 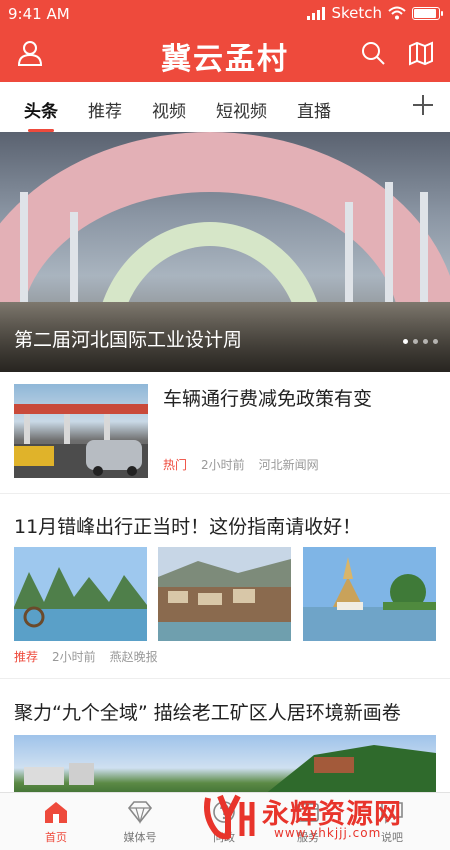 I want to click on diamond-icon, so click(x=140, y=813).